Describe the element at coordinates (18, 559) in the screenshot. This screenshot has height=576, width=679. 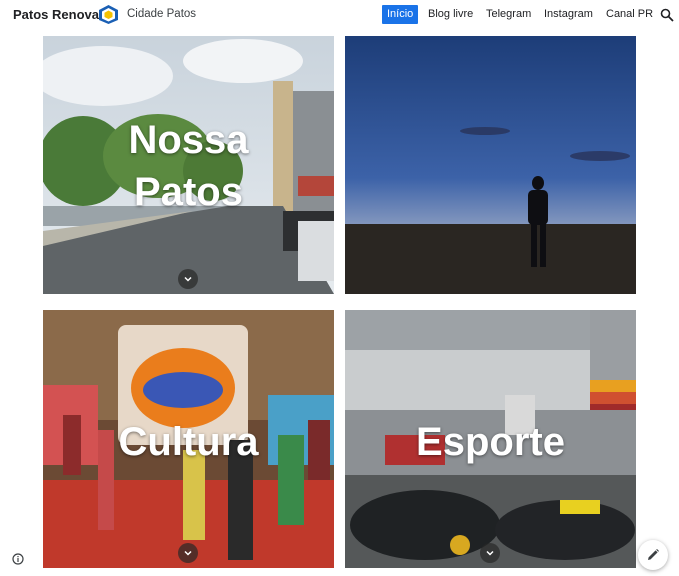
I see `info-icon` at that location.